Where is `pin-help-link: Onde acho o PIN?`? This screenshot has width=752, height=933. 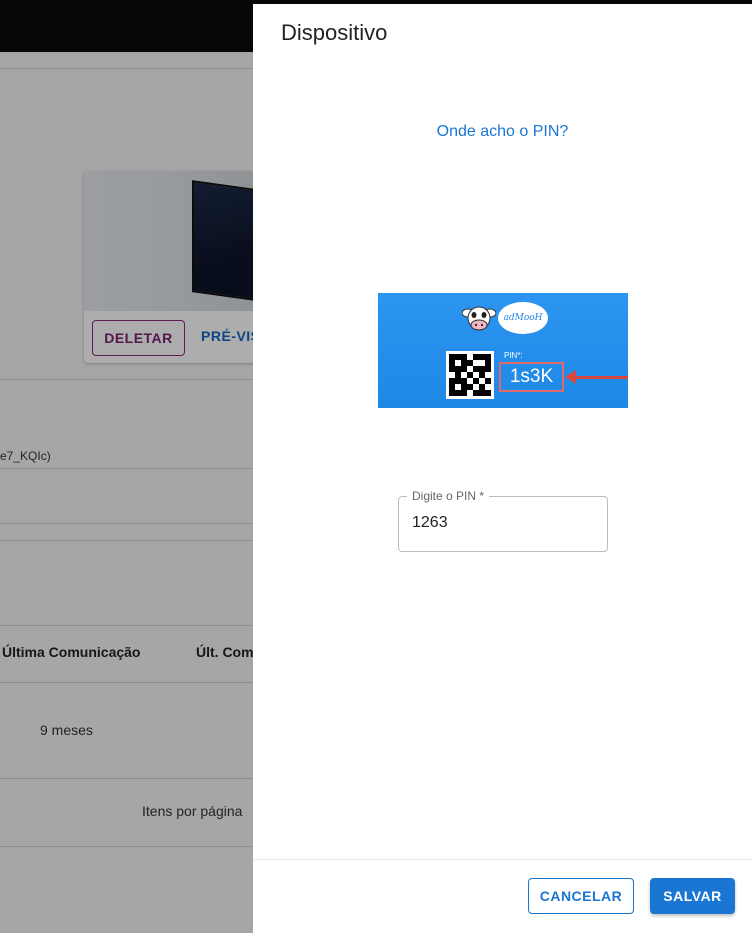
pin-help-link: Onde acho o PIN? is located at coordinates (502, 132).